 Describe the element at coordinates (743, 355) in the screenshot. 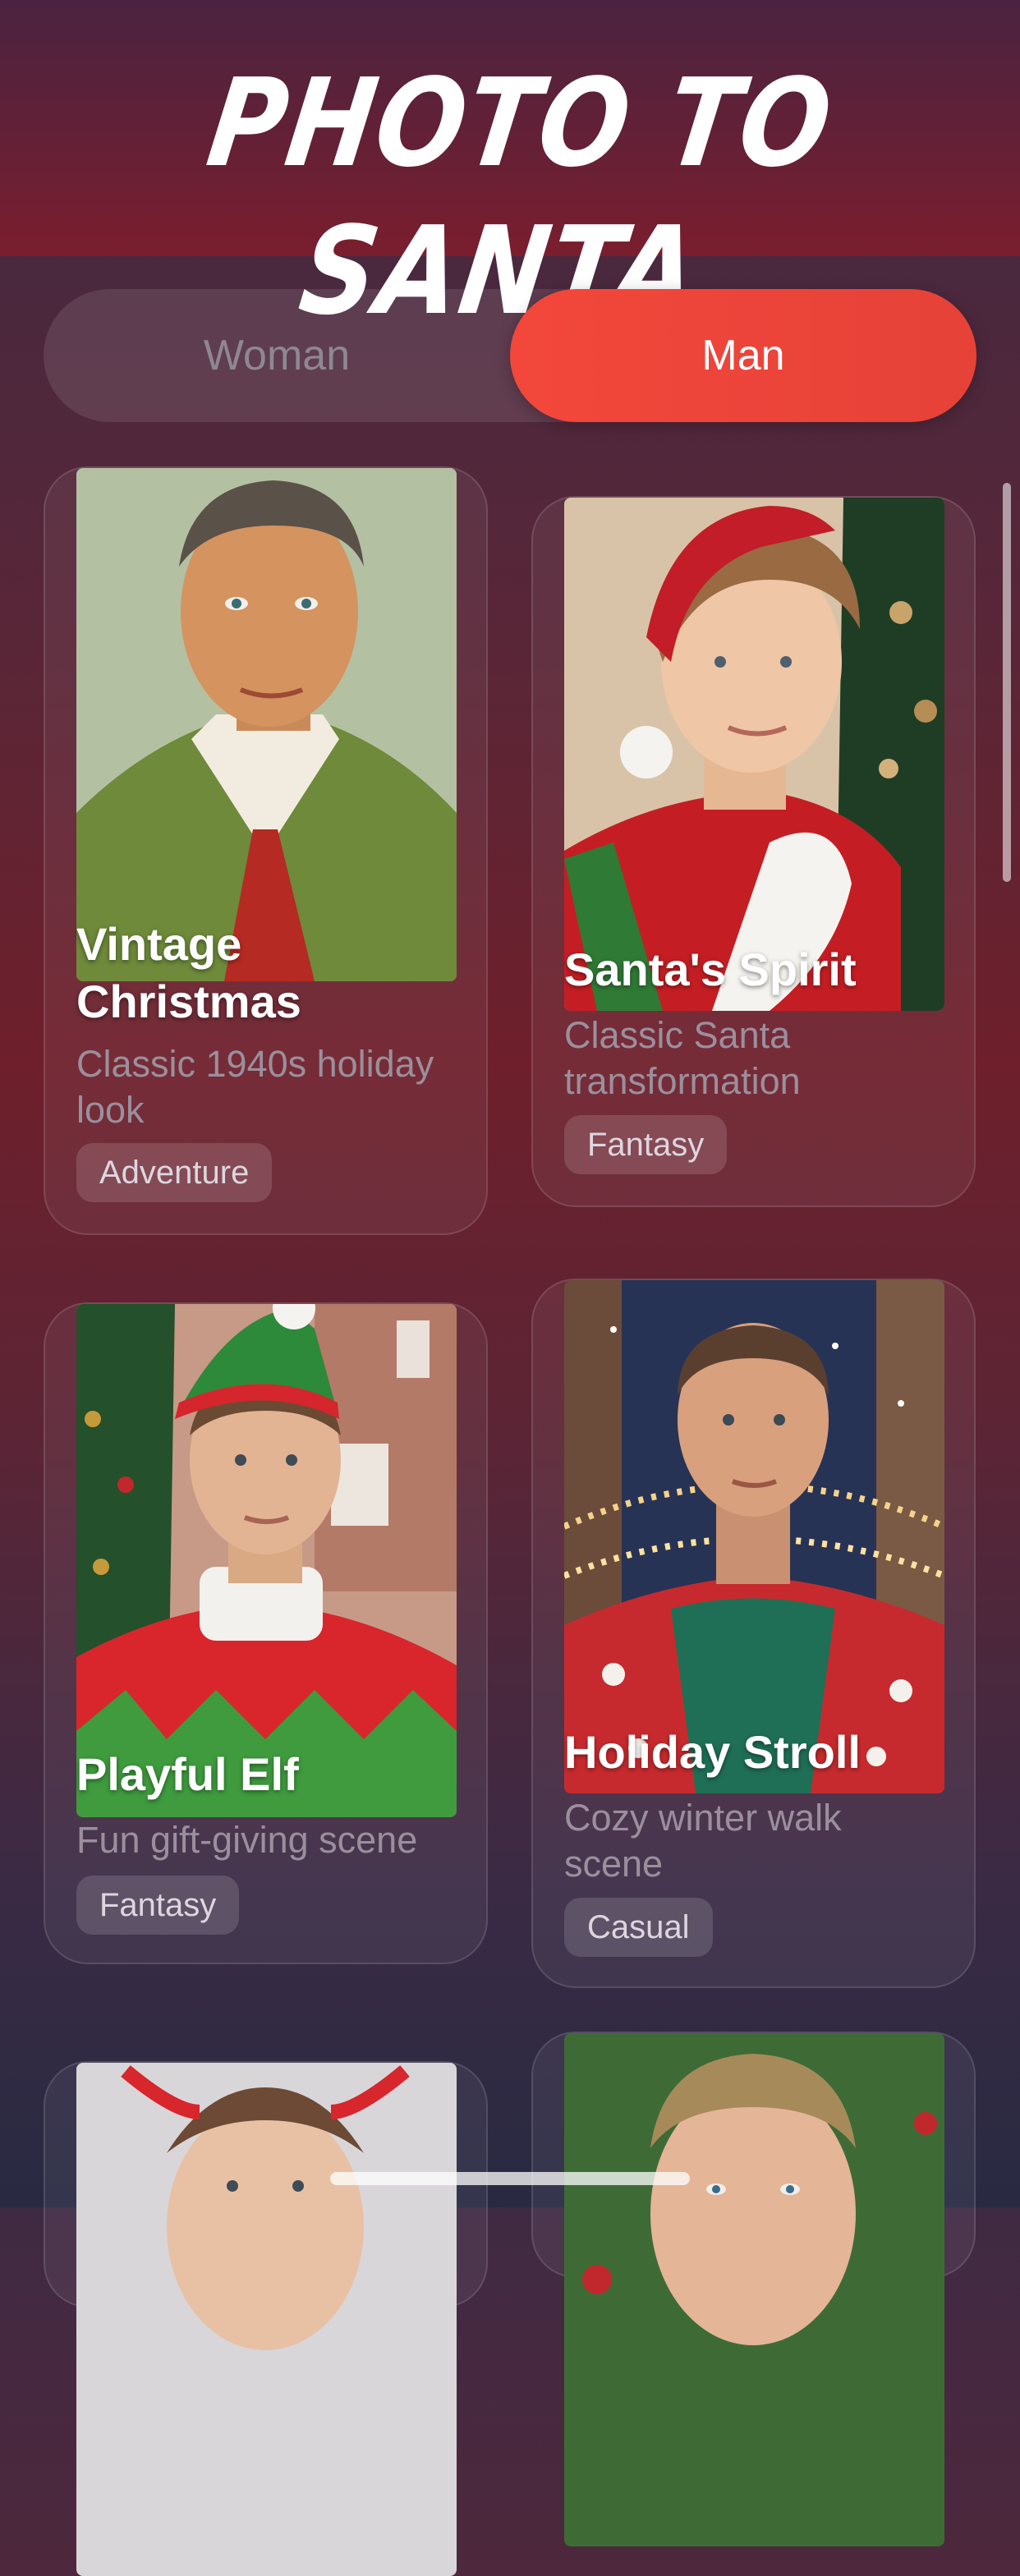

I see `tab-man: Man` at that location.